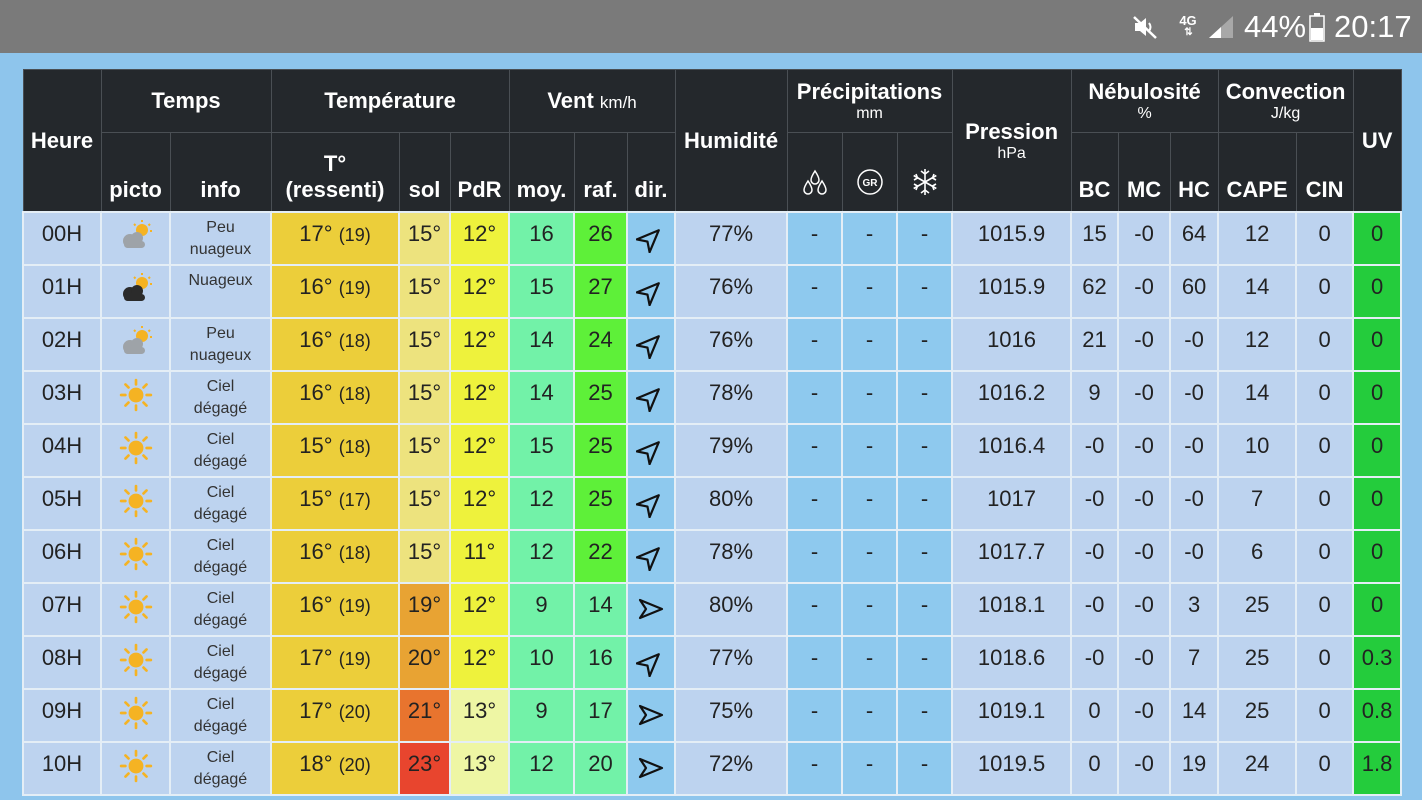 The image size is (1422, 800). What do you see at coordinates (424, 450) in the screenshot?
I see `cell-sol: 15°` at bounding box center [424, 450].